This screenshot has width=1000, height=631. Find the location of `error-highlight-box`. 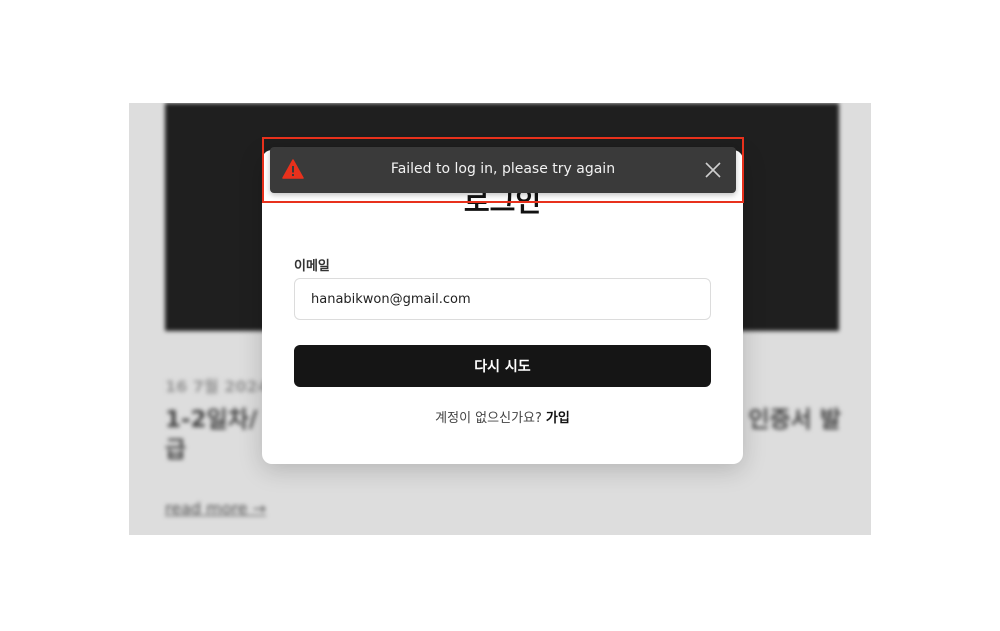

error-highlight-box is located at coordinates (503, 170).